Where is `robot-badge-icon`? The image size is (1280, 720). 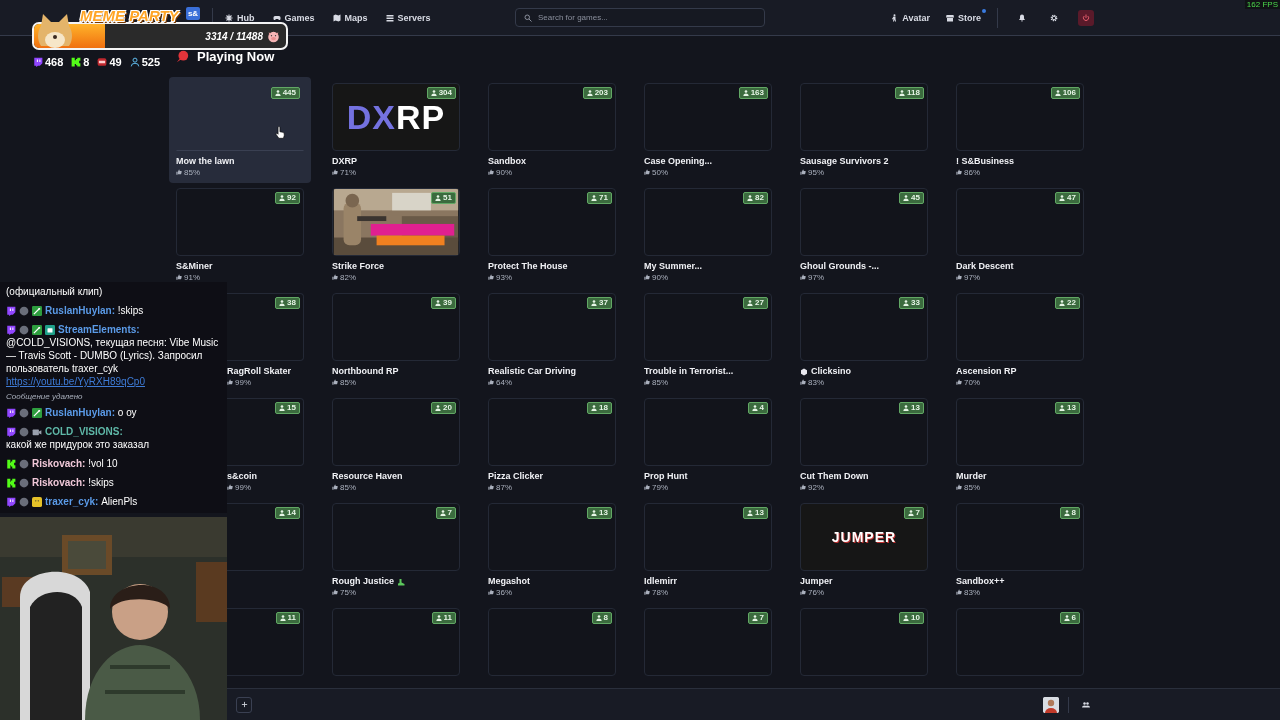 robot-badge-icon is located at coordinates (50, 330).